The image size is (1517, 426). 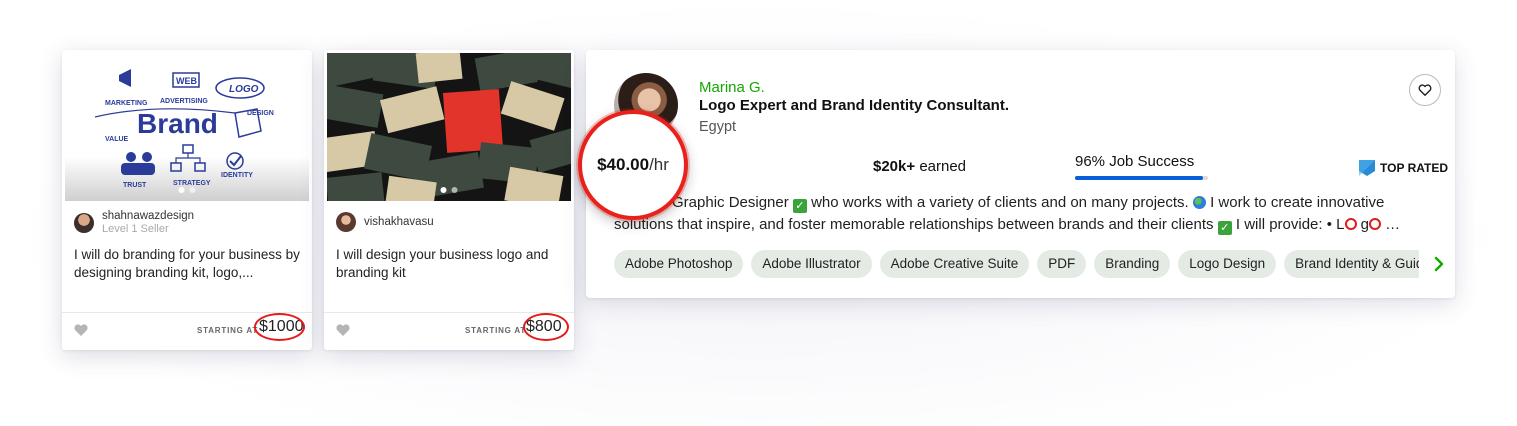 I want to click on hourly-rate-highlight: $40.00/hr, so click(x=633, y=165).